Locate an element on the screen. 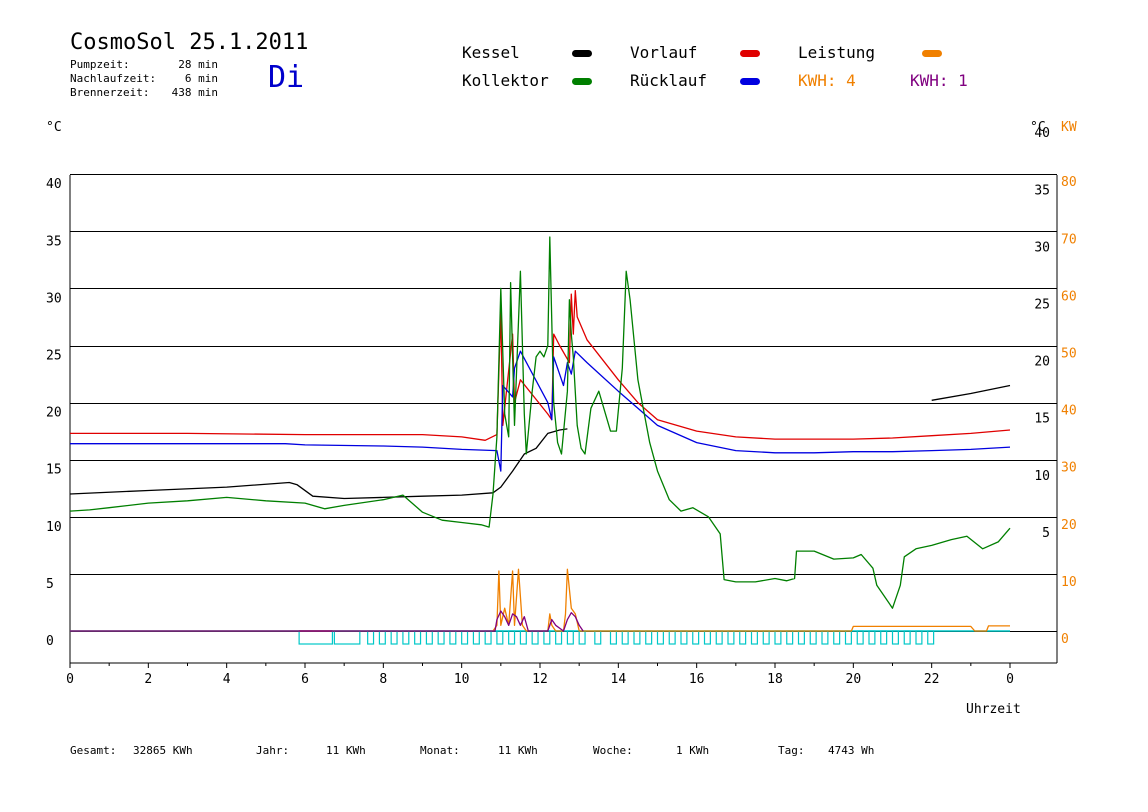 The height and width of the screenshot is (812, 1148). y-tick-right-c: 20 is located at coordinates (1042, 362).